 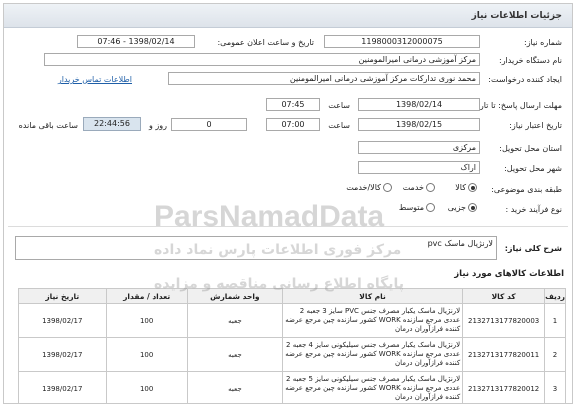 I want to click on header-need-date: تاریخ نیاز, so click(x=62, y=296).